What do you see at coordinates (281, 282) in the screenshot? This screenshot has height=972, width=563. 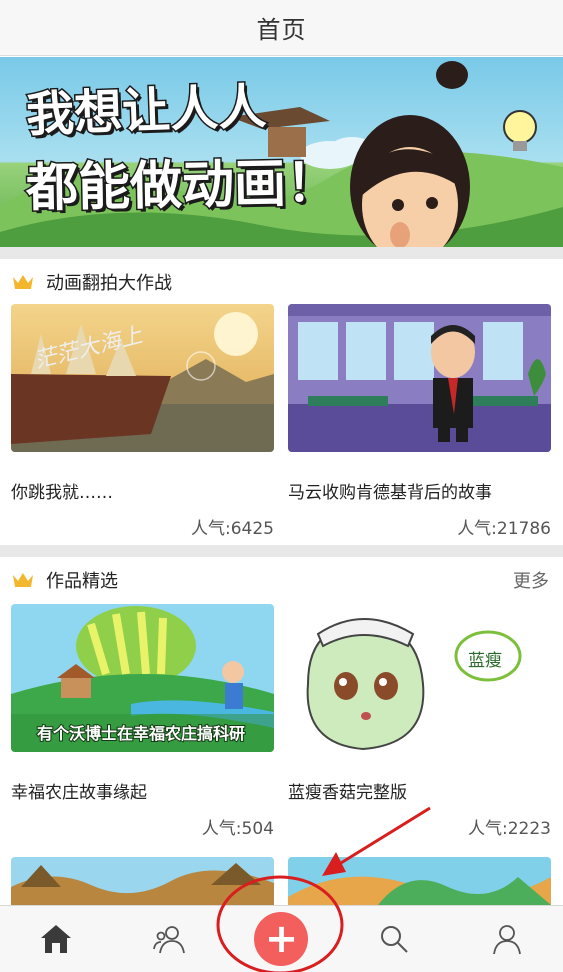 I see `section-header-remake: 动画翻拍大作战` at bounding box center [281, 282].